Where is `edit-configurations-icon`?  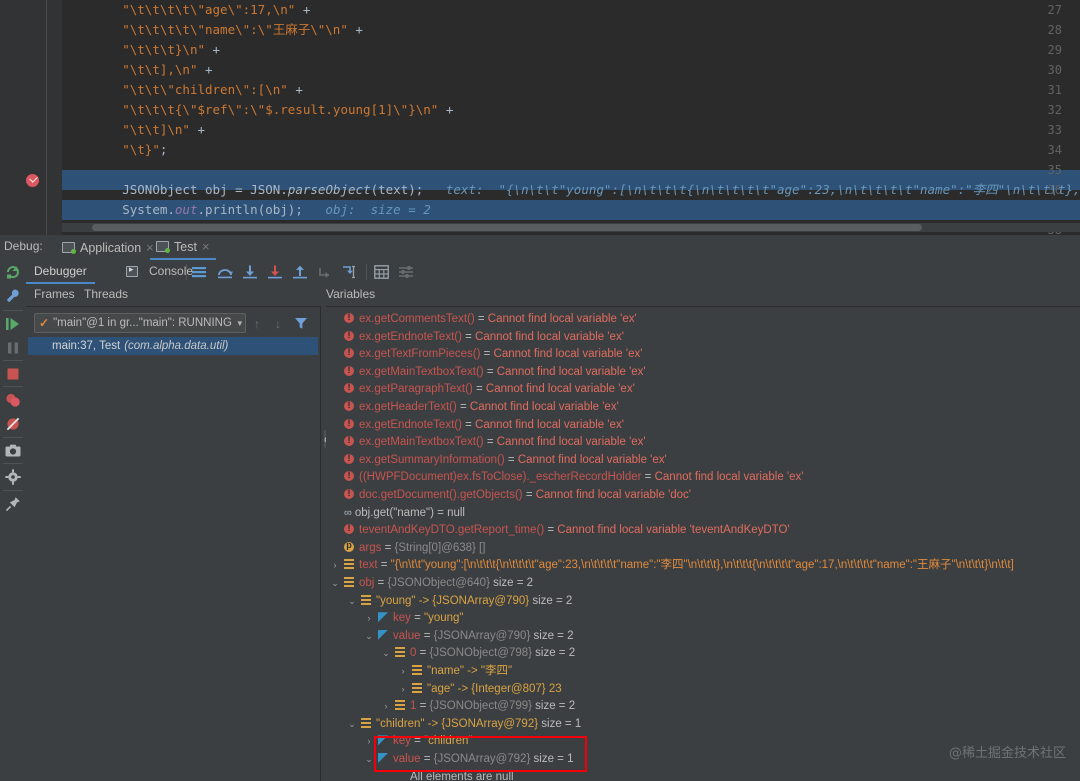 edit-configurations-icon is located at coordinates (13, 296).